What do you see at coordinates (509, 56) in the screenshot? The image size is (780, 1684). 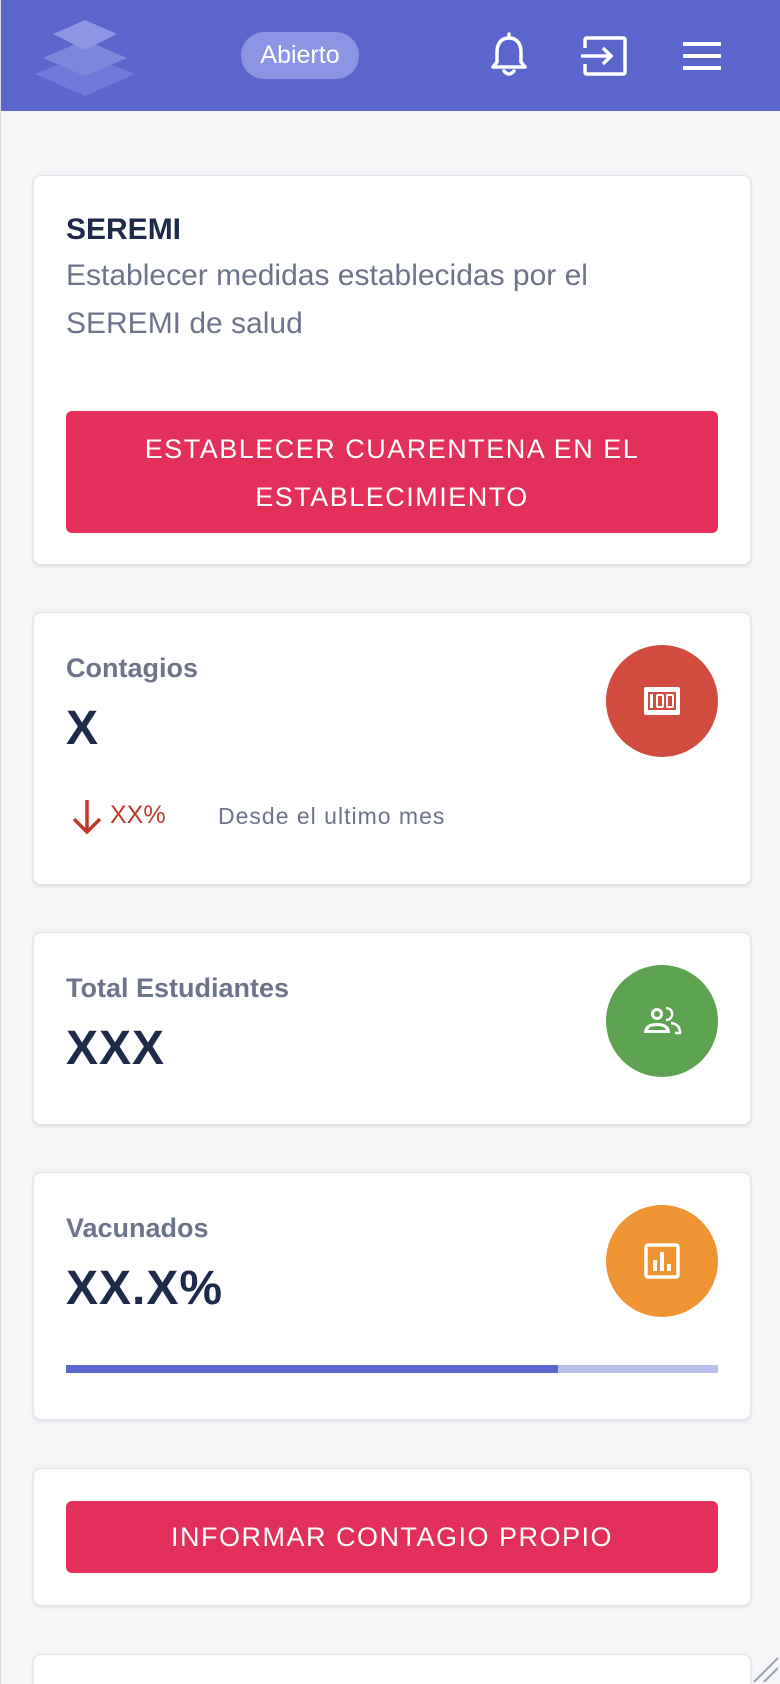 I see `bell-icon` at bounding box center [509, 56].